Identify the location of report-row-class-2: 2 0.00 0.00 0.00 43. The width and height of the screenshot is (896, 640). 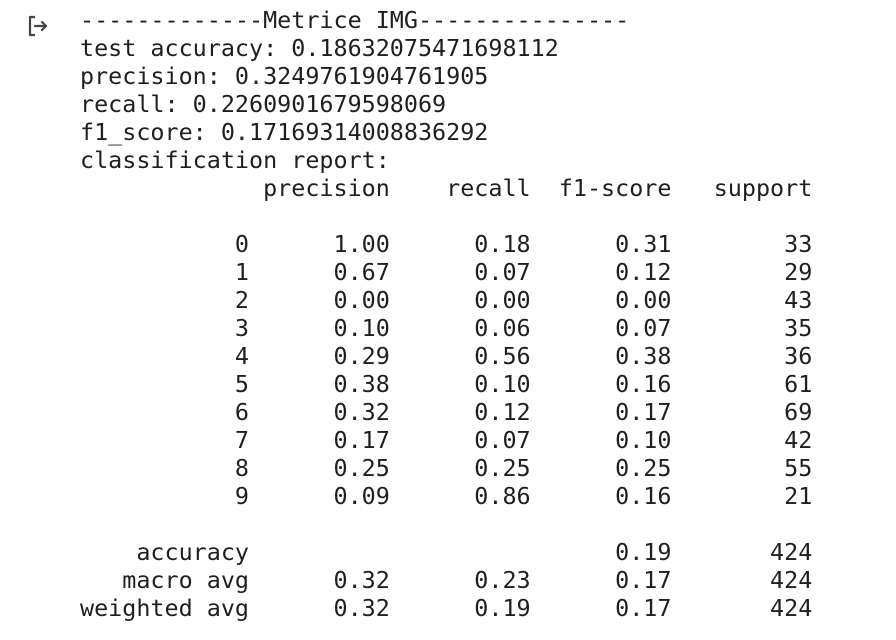
(446, 300).